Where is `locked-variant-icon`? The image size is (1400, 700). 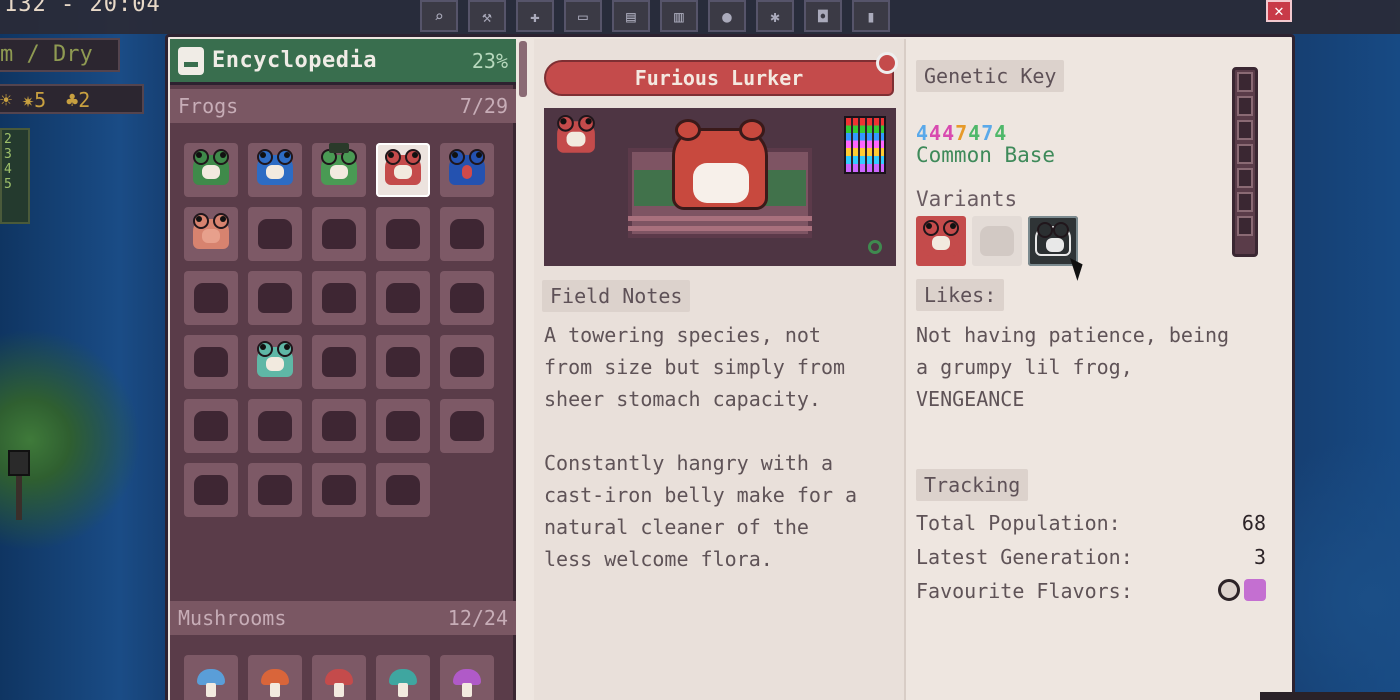
locked-variant-icon is located at coordinates (997, 241).